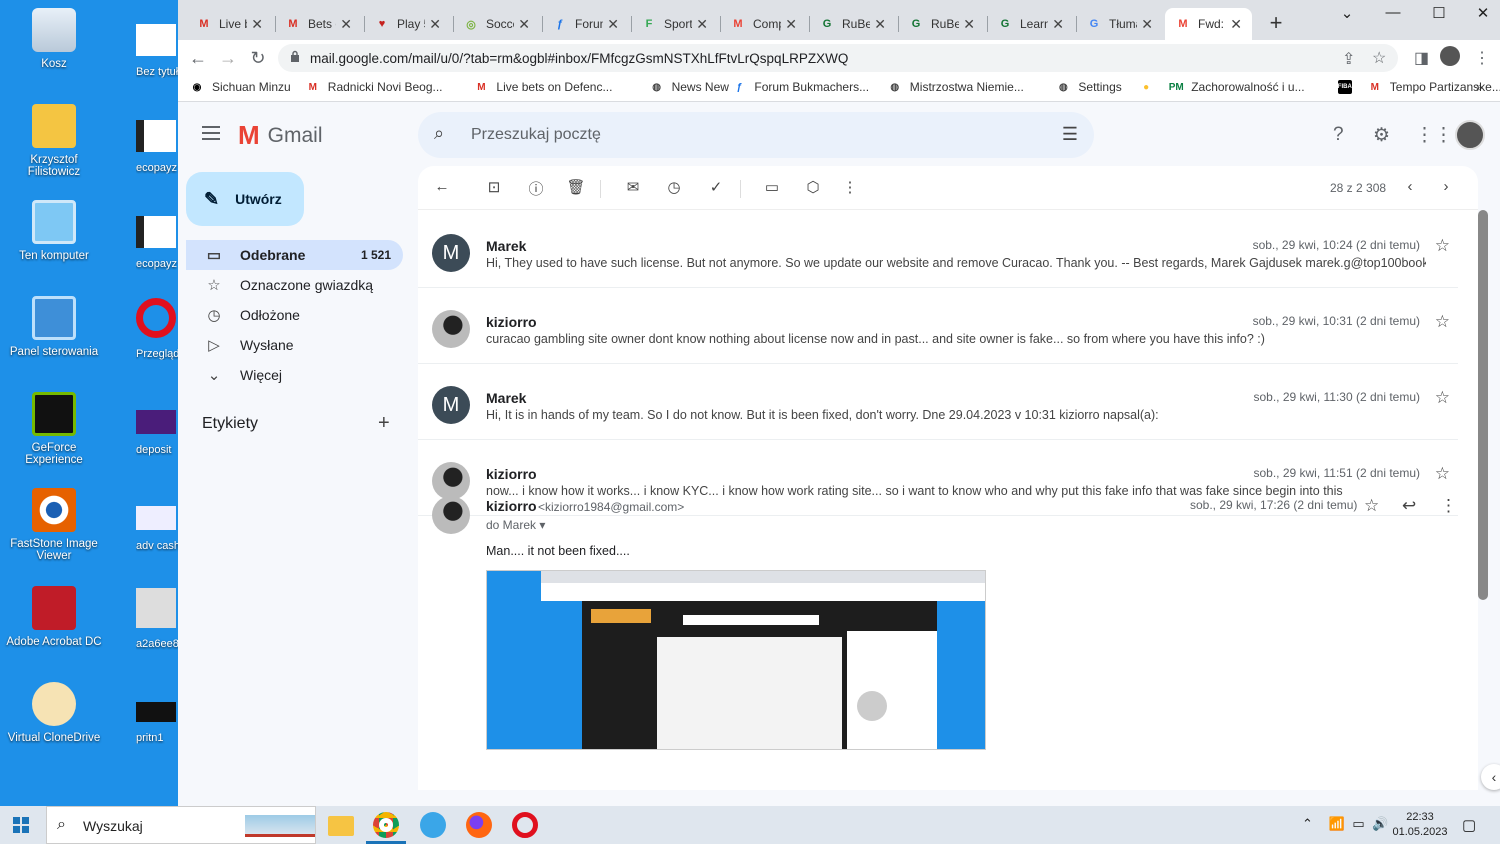 The image size is (1500, 844). Describe the element at coordinates (113, 826) in the screenshot. I see `taskbar-search-input: Wyszukaj` at that location.